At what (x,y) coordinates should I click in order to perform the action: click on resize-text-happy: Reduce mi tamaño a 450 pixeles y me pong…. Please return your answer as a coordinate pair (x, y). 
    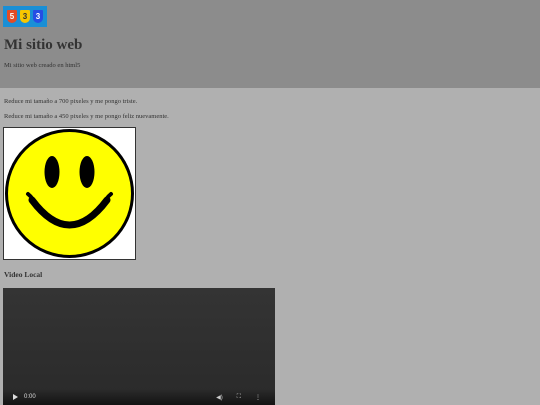
    Looking at the image, I should click on (86, 116).